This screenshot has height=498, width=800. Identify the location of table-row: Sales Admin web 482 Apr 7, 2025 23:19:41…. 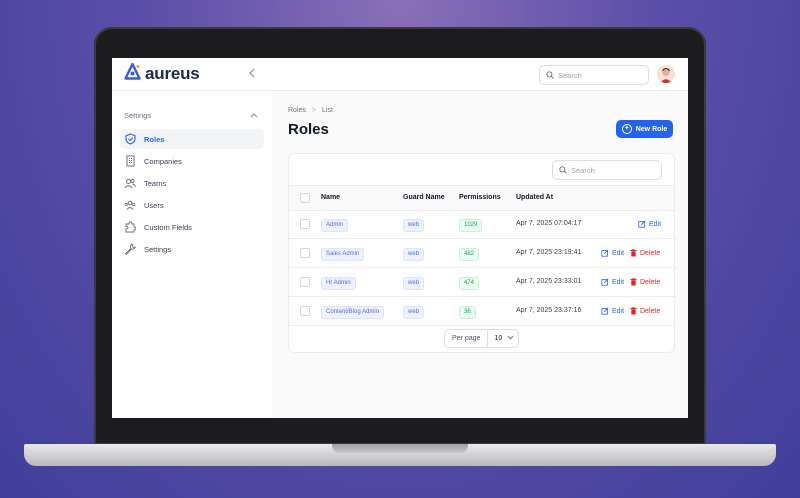
(481, 253).